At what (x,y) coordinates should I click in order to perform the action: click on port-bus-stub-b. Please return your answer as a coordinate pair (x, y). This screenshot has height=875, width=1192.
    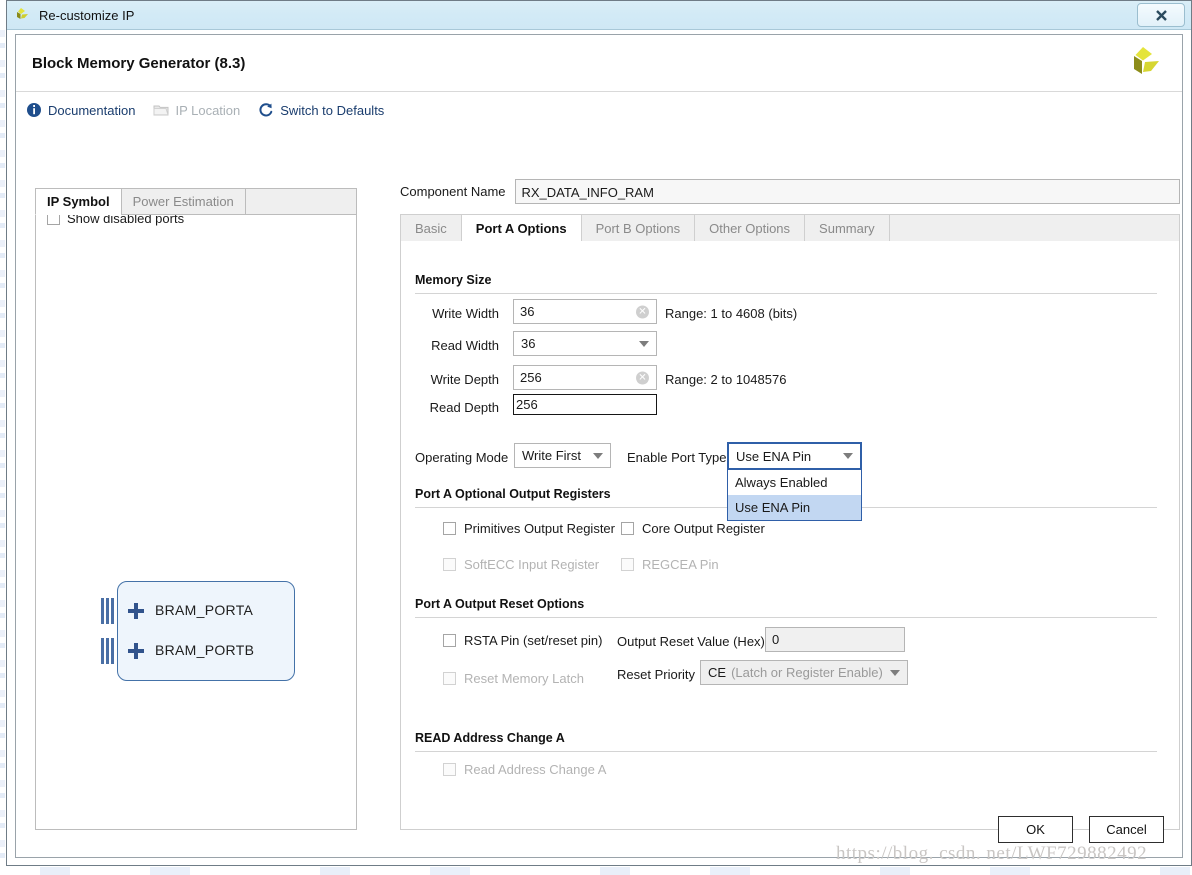
    Looking at the image, I should click on (108, 651).